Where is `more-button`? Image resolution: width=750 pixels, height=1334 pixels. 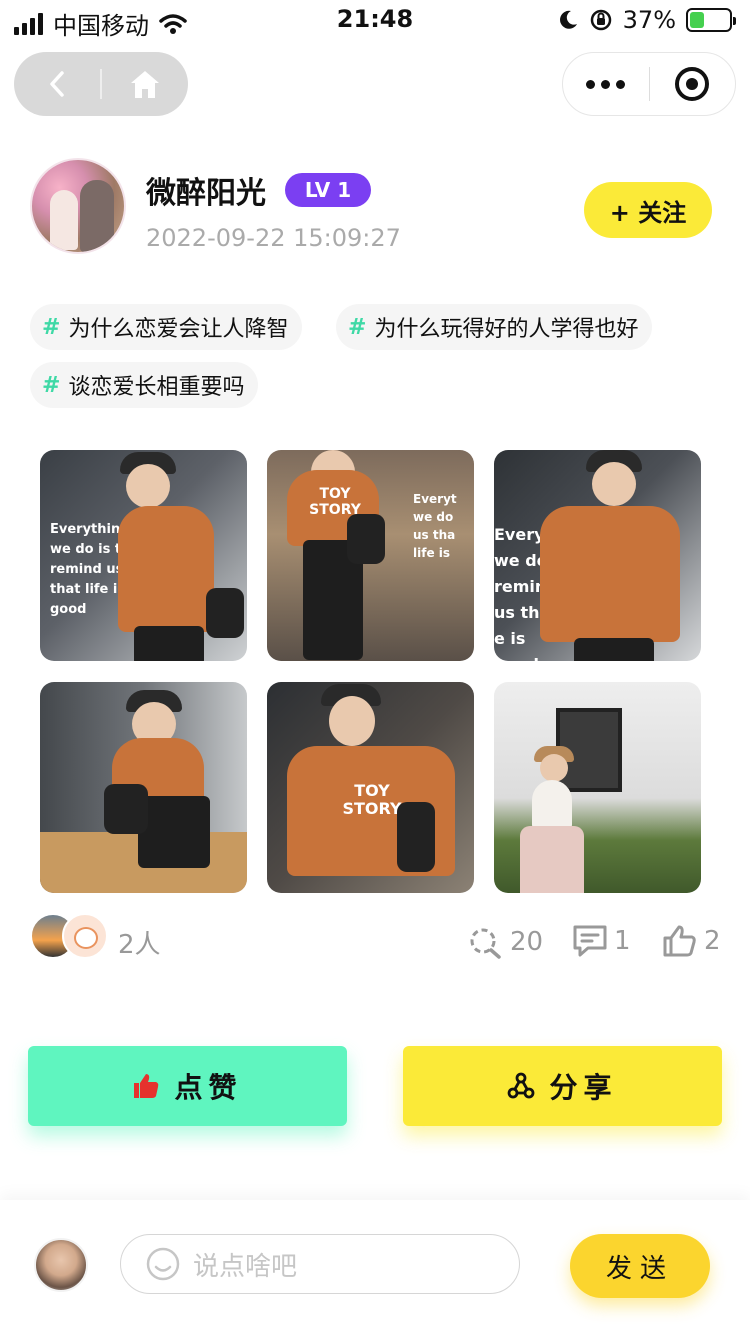 more-button is located at coordinates (606, 84).